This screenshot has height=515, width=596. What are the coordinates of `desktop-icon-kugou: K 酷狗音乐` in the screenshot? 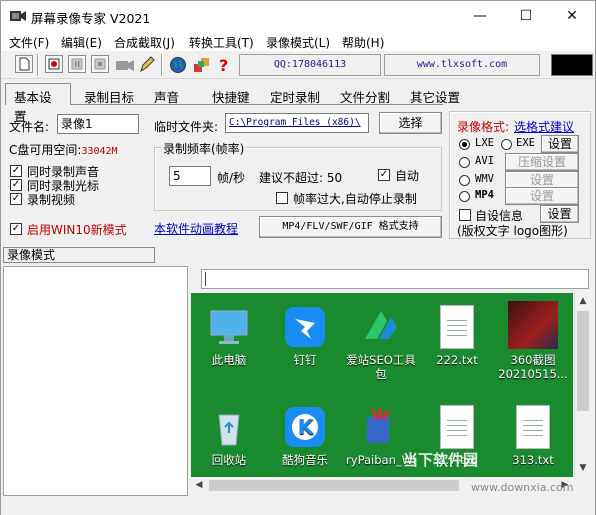 It's located at (305, 436).